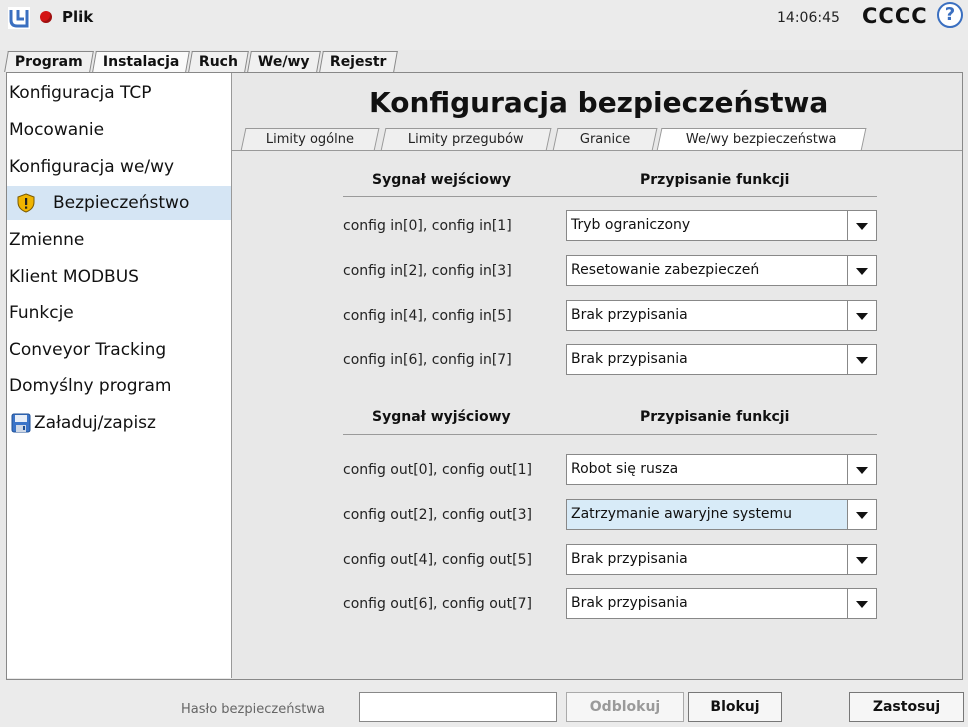 Image resolution: width=968 pixels, height=727 pixels. Describe the element at coordinates (427, 360) in the screenshot. I see `input-signal-label: config in[6], config in[7]` at that location.